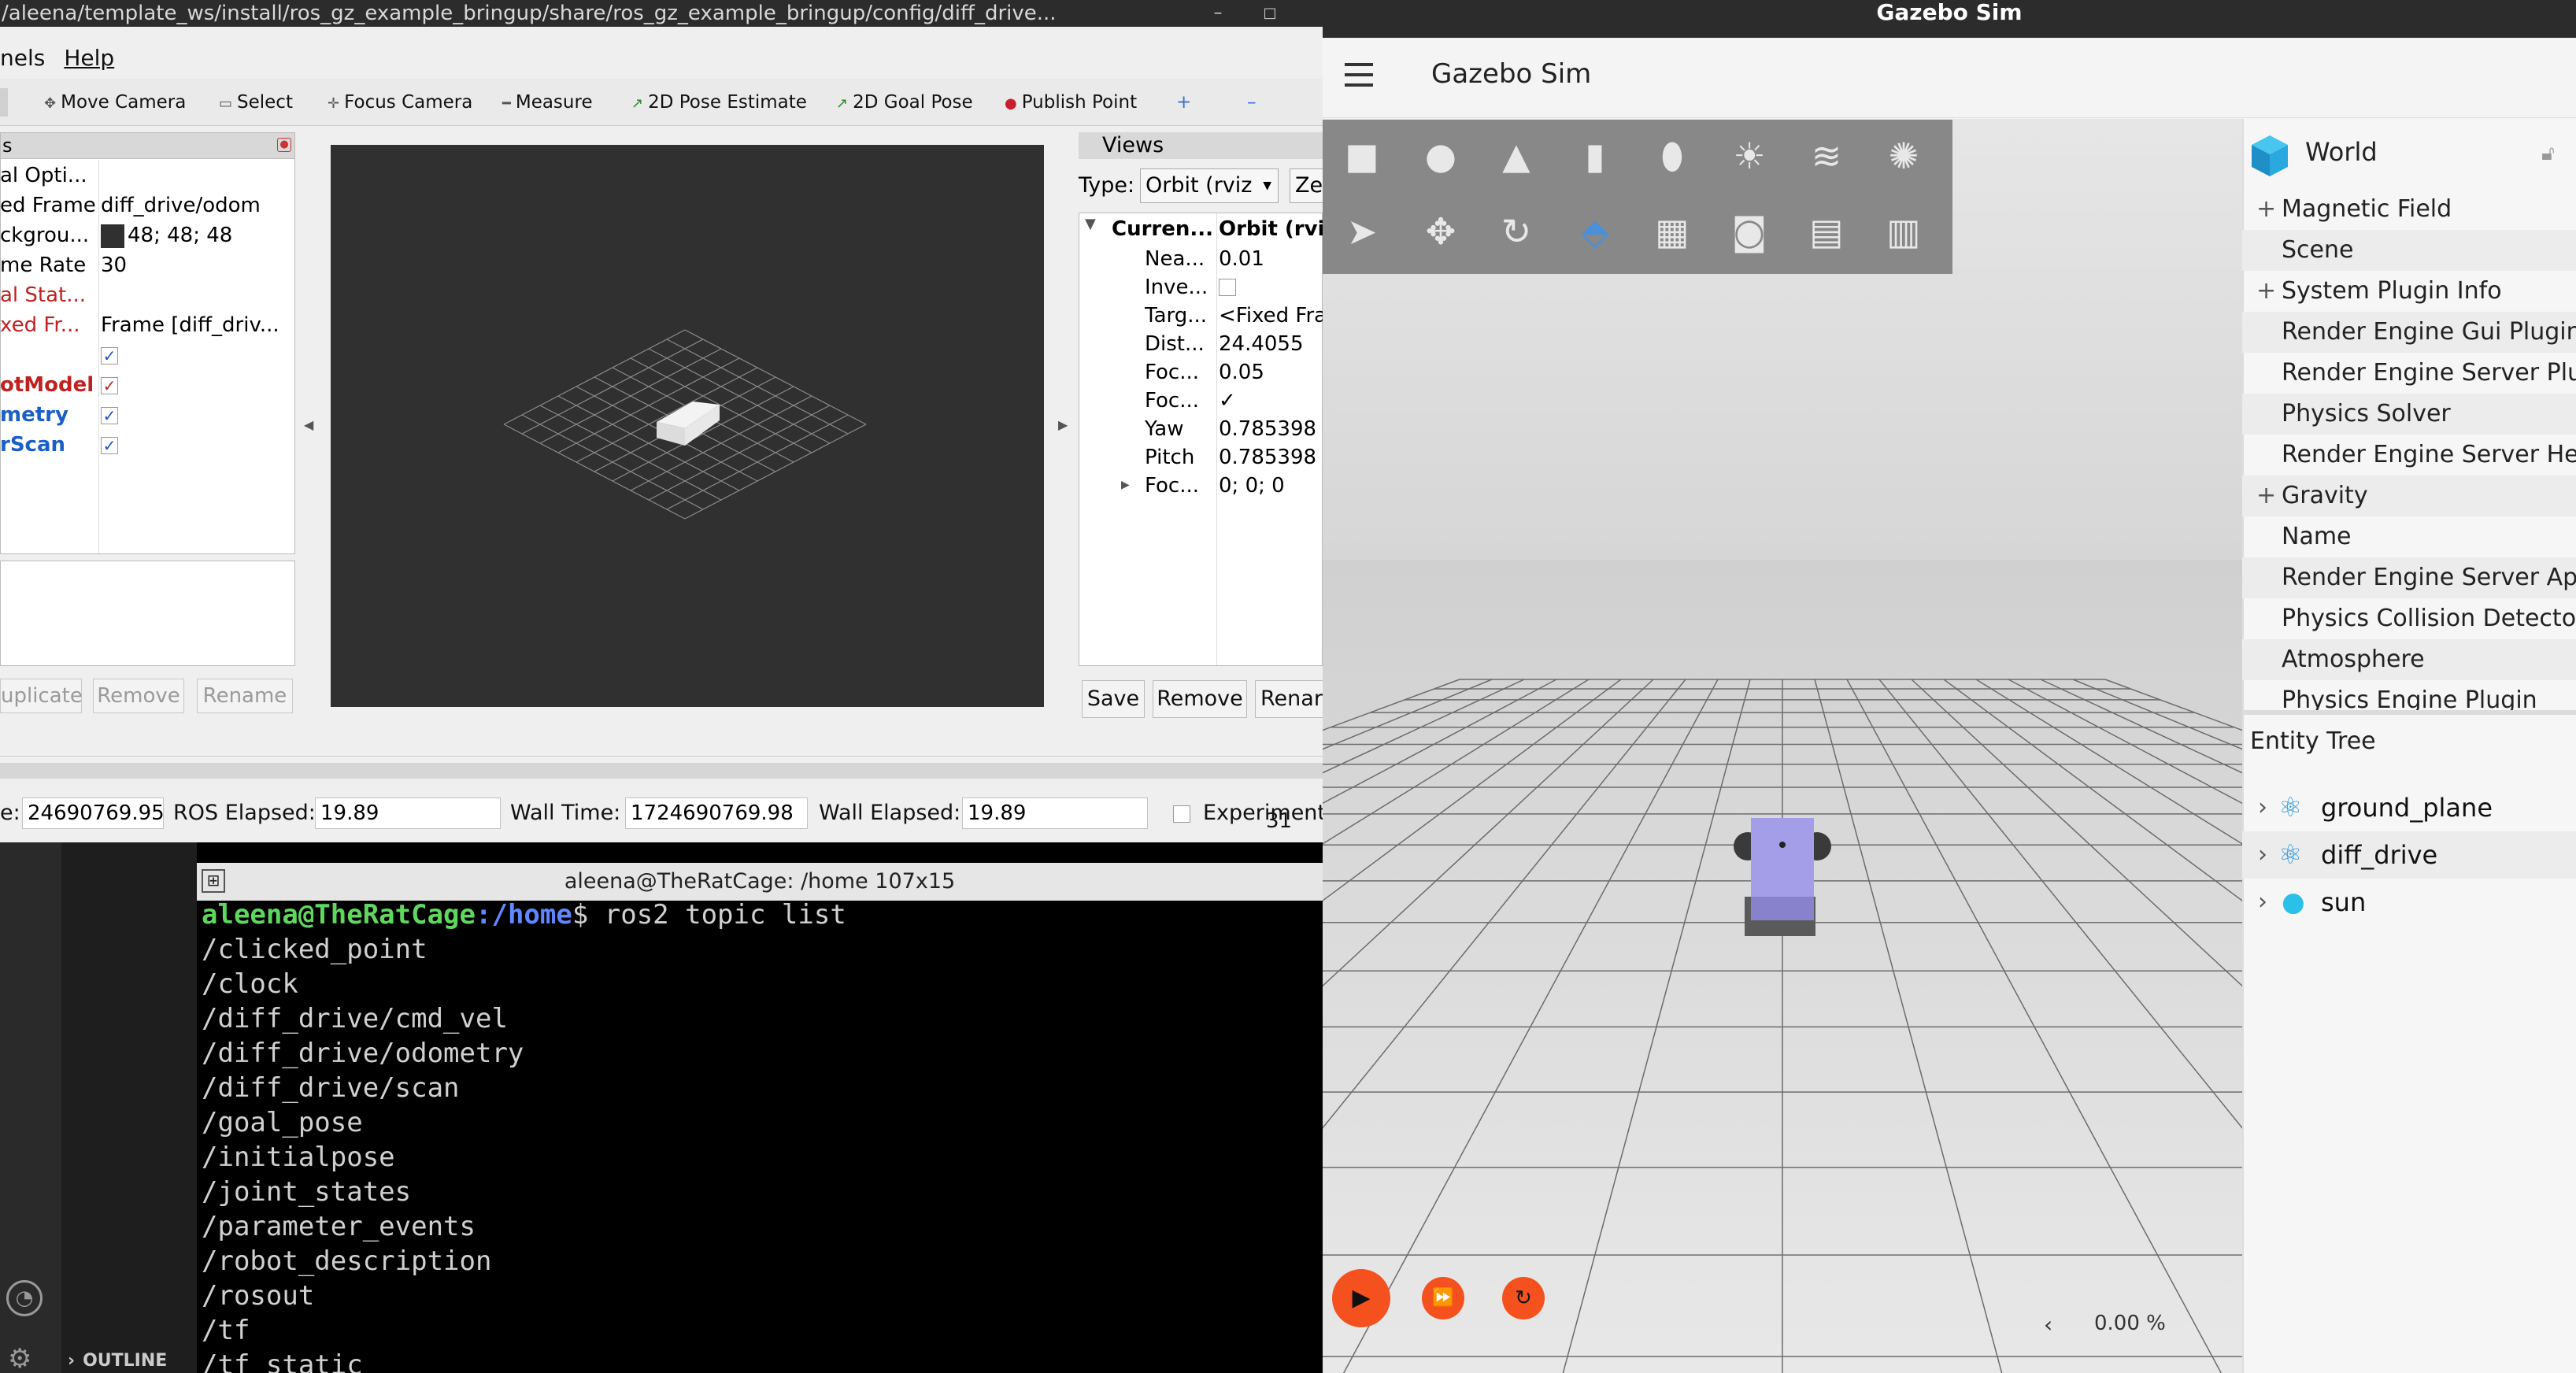  I want to click on hamburger-menu-icon, so click(1359, 75).